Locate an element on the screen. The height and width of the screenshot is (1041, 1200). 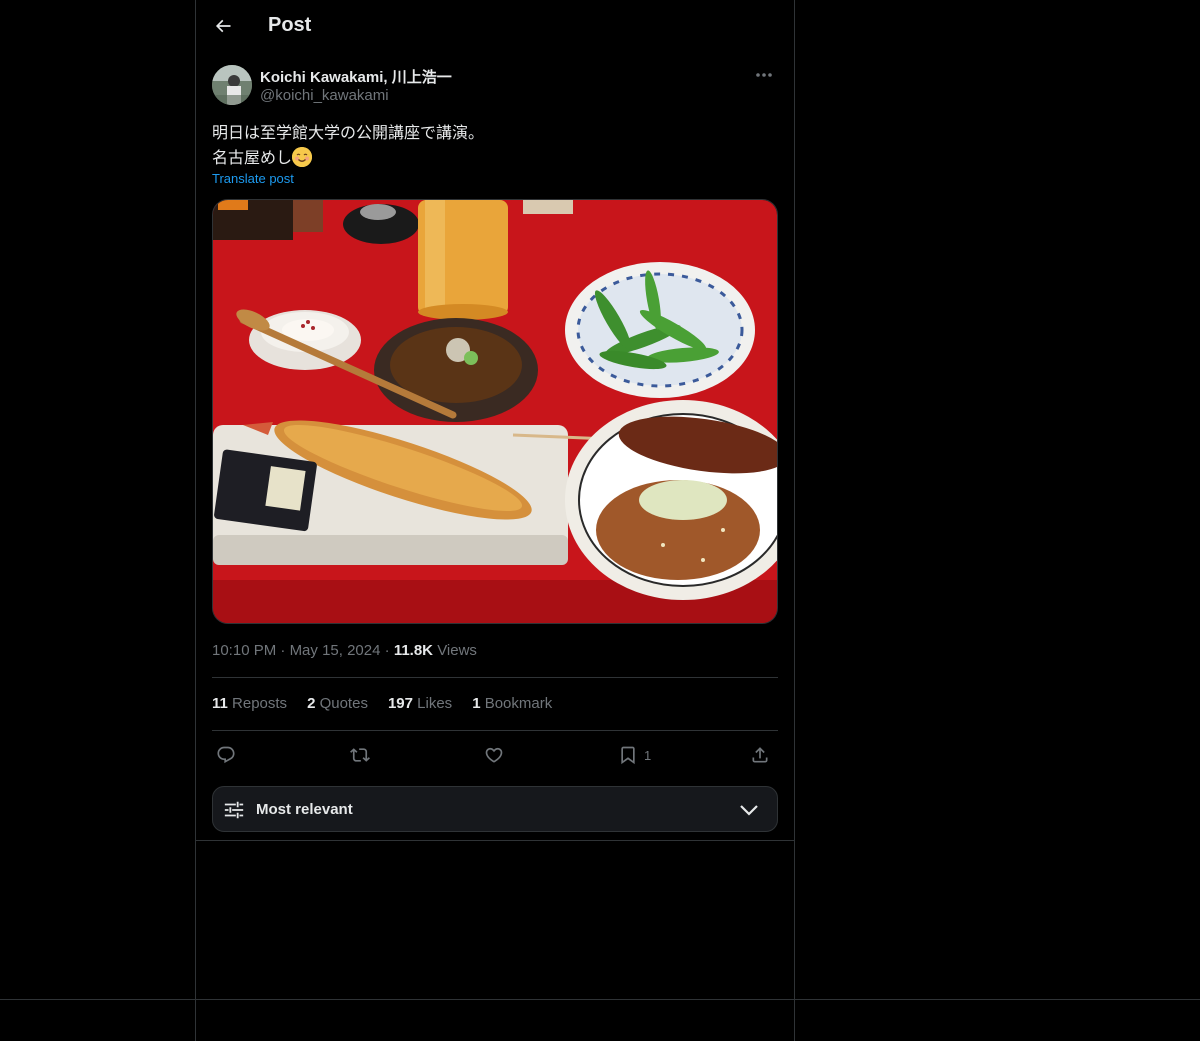
share-icon is located at coordinates (760, 755).